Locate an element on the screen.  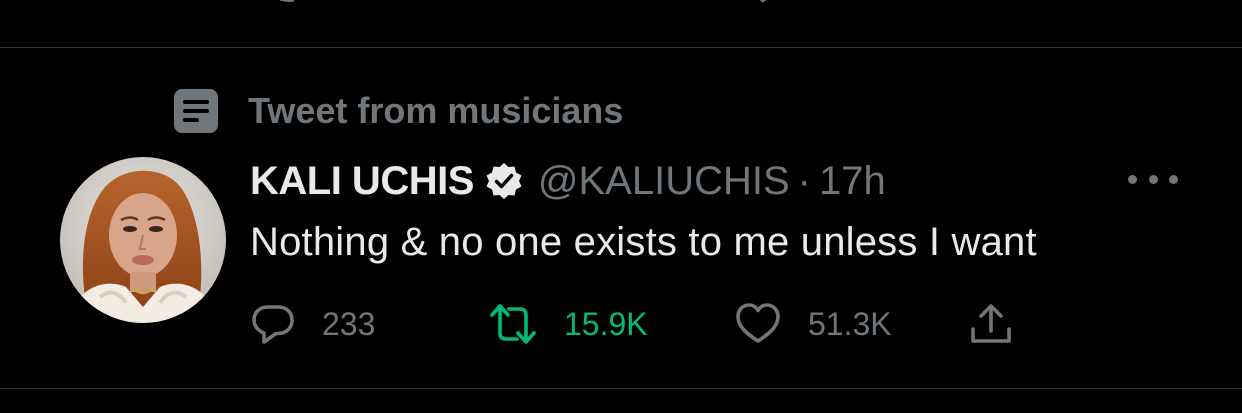
more-options-icon is located at coordinates (1153, 179).